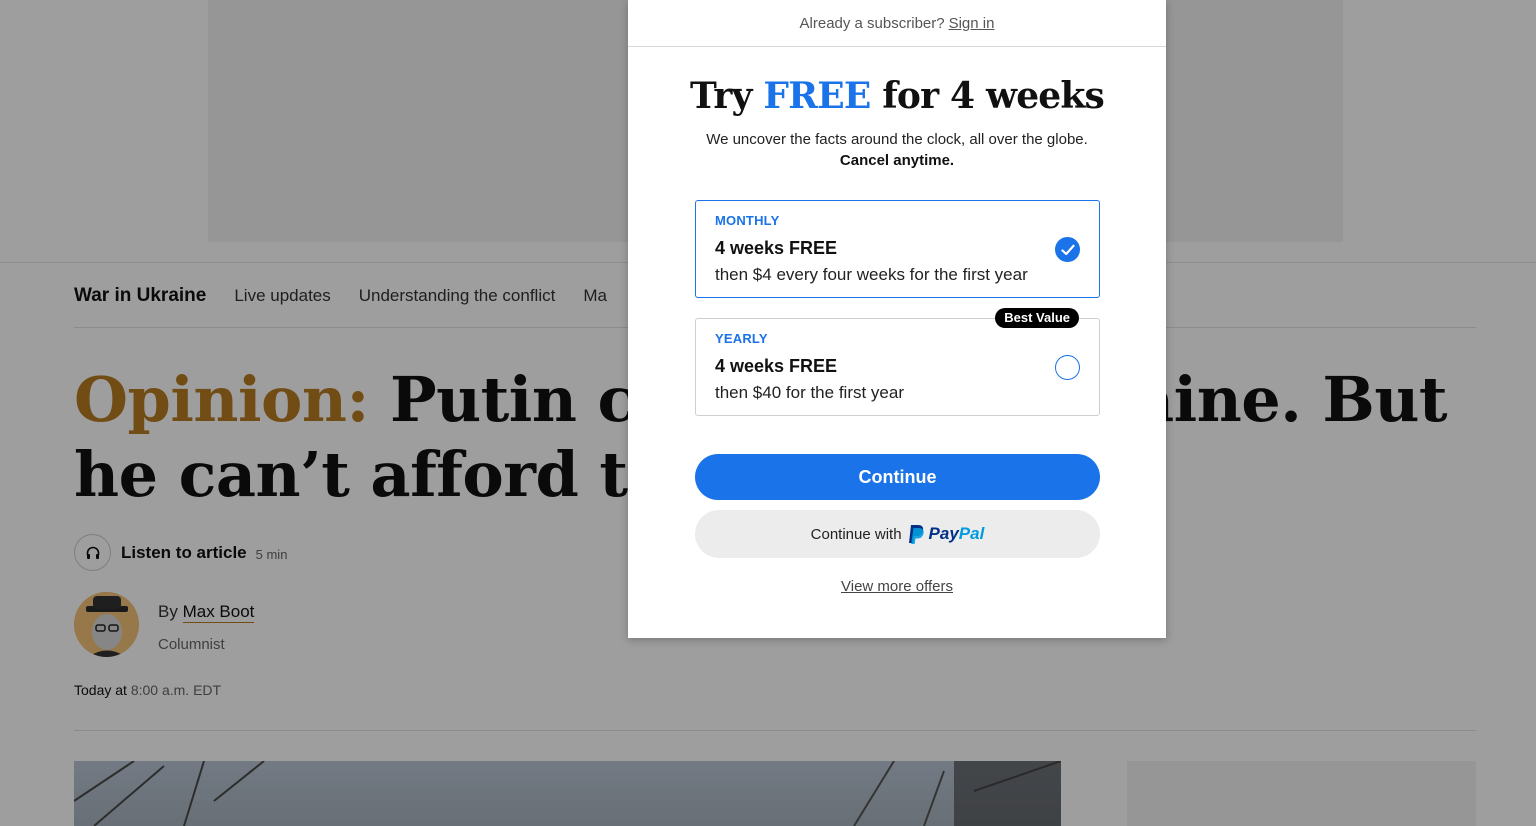  I want to click on promo-title-pre: Try, so click(720, 96).